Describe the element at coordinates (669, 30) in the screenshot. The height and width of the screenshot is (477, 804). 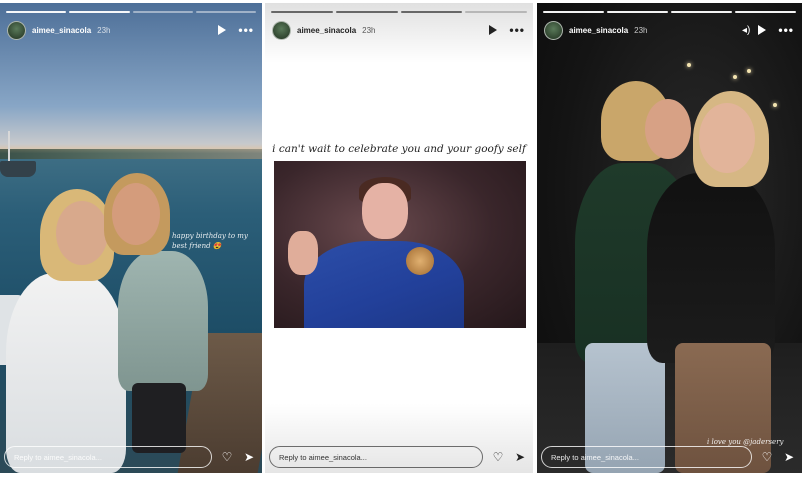
I see `story-header: aimee_sinacola 23h ◂) •••` at that location.